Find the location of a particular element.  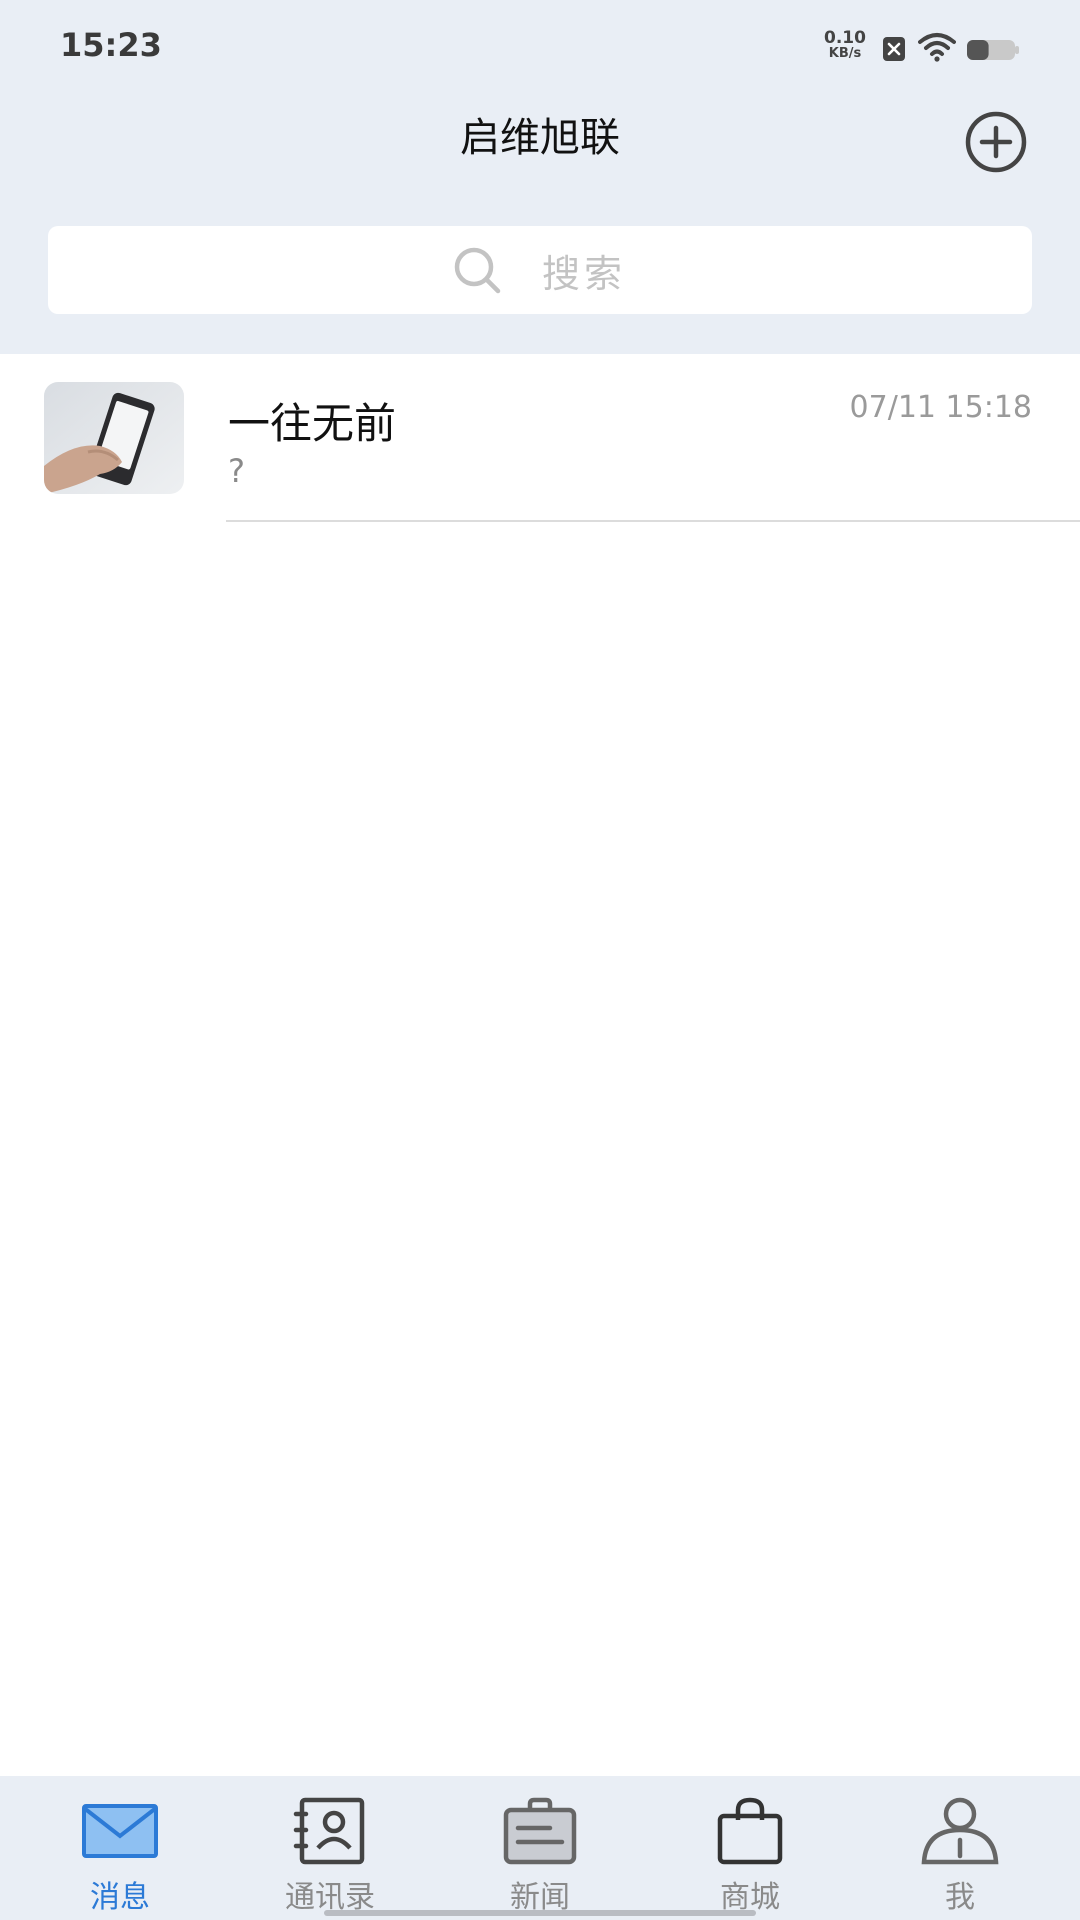

envelope-icon is located at coordinates (120, 1831).